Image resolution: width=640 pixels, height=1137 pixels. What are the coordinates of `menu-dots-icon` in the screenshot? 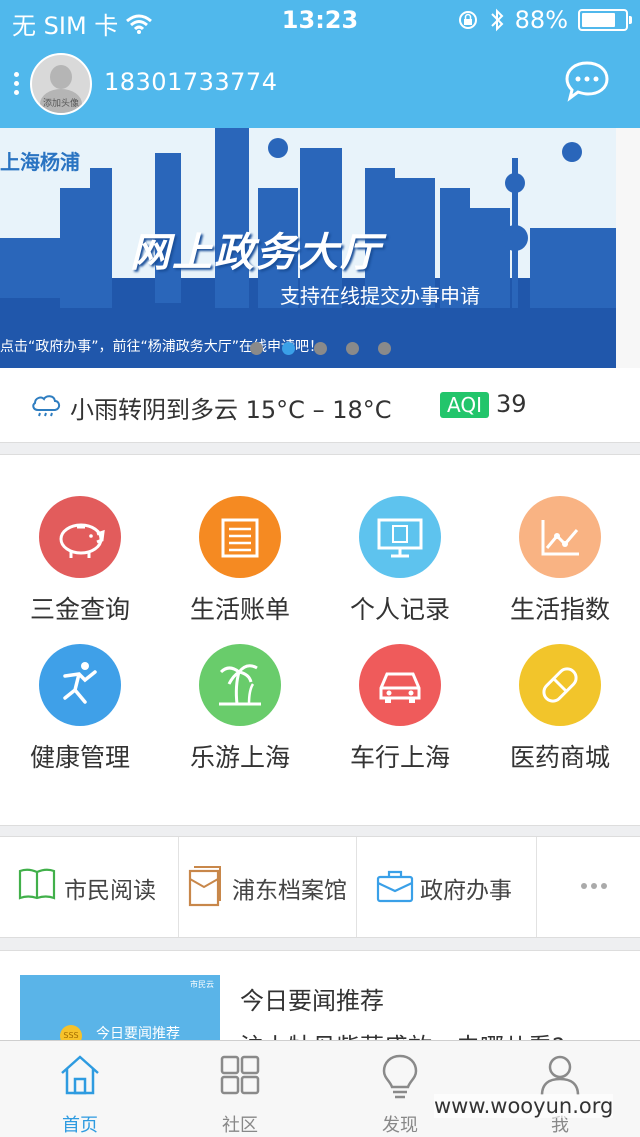 It's located at (17, 85).